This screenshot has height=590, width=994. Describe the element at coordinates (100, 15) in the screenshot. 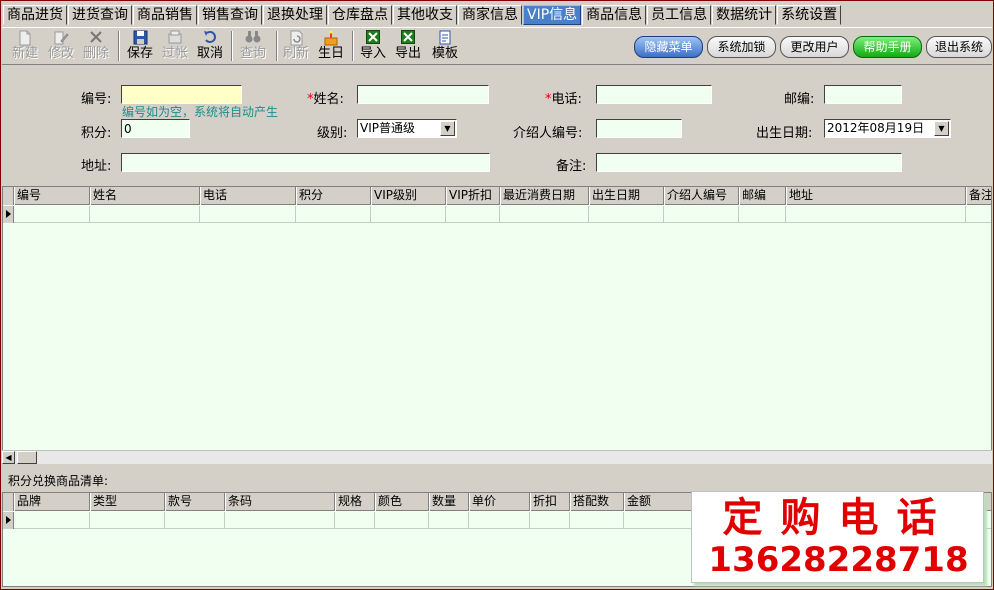

I see `tab-purchase-query: 进货查询` at that location.